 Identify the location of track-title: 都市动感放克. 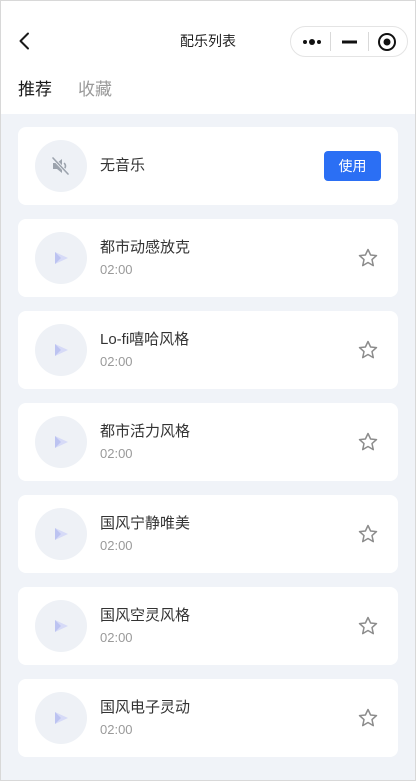
(145, 247).